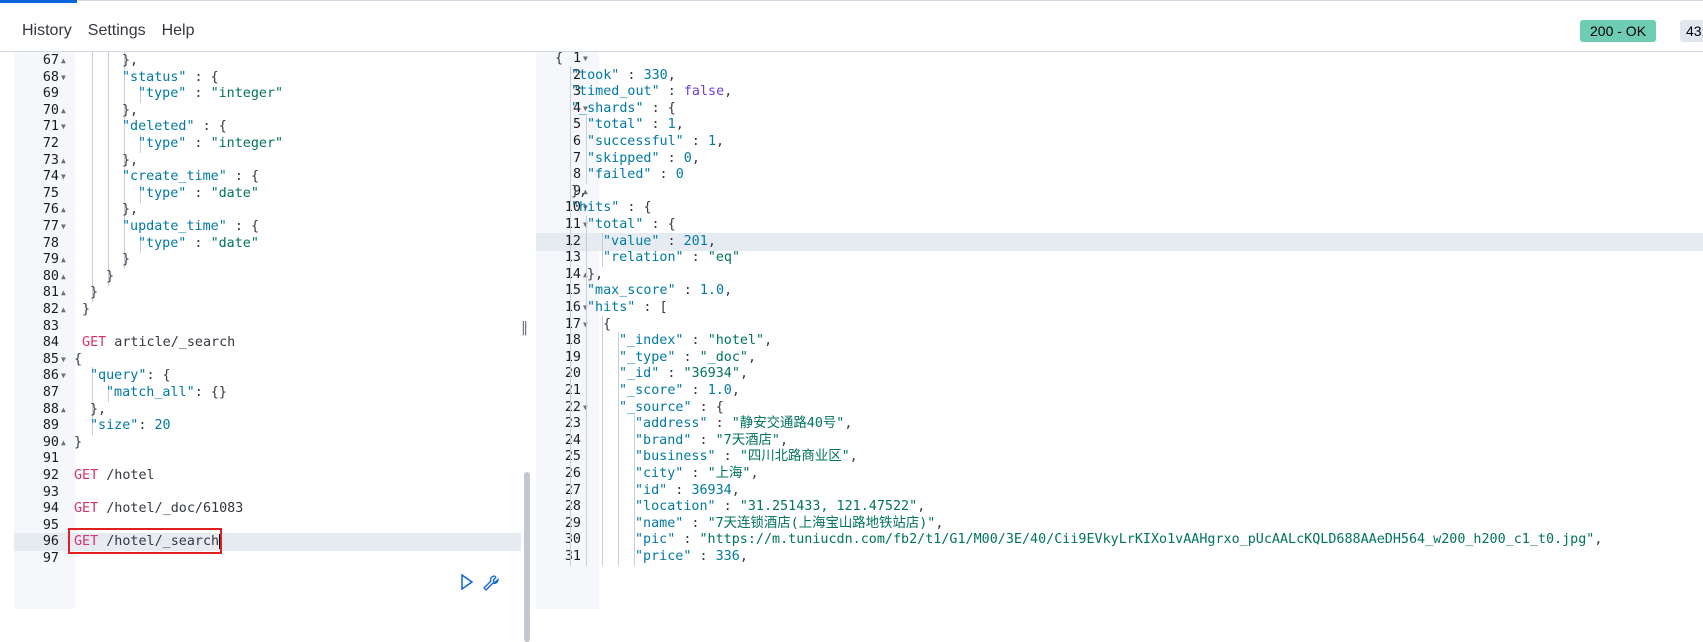 The height and width of the screenshot is (642, 1703). I want to click on token-key: "value", so click(631, 241).